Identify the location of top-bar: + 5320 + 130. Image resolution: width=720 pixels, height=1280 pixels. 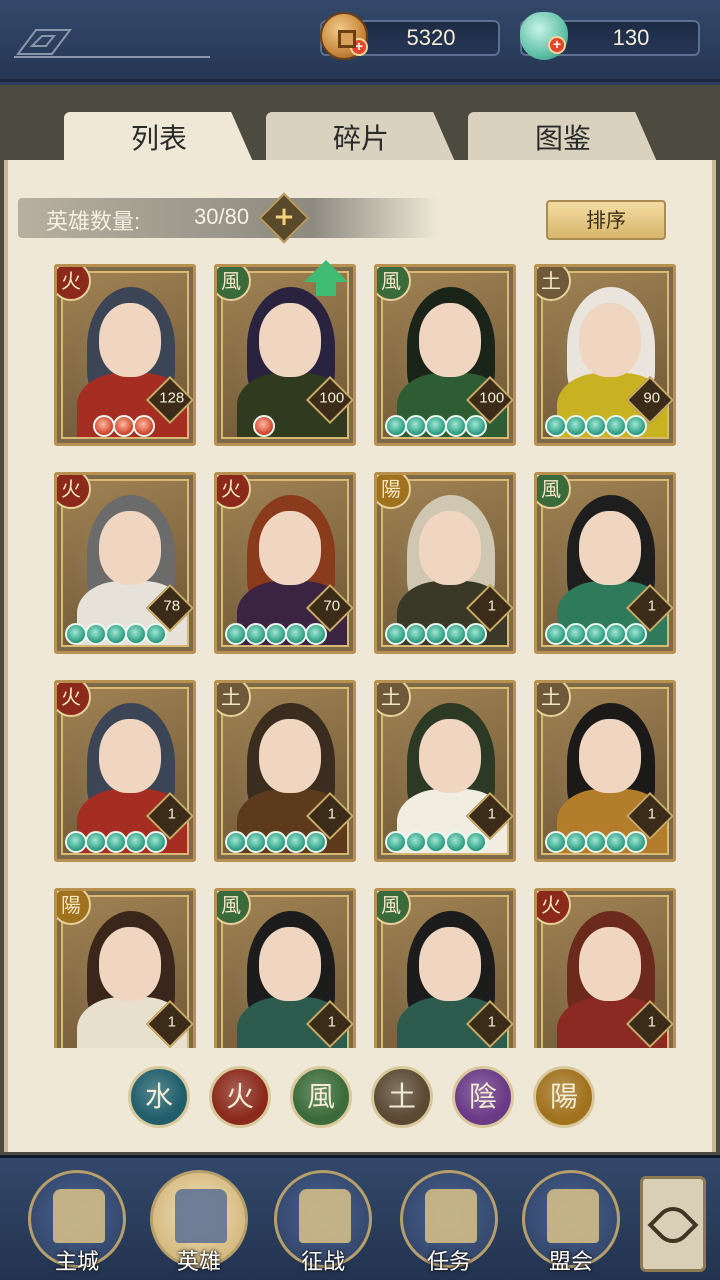
(360, 41).